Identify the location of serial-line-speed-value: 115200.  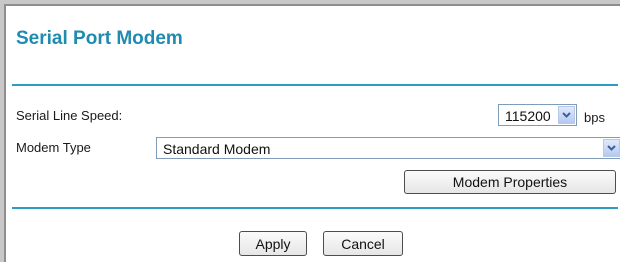
(528, 116).